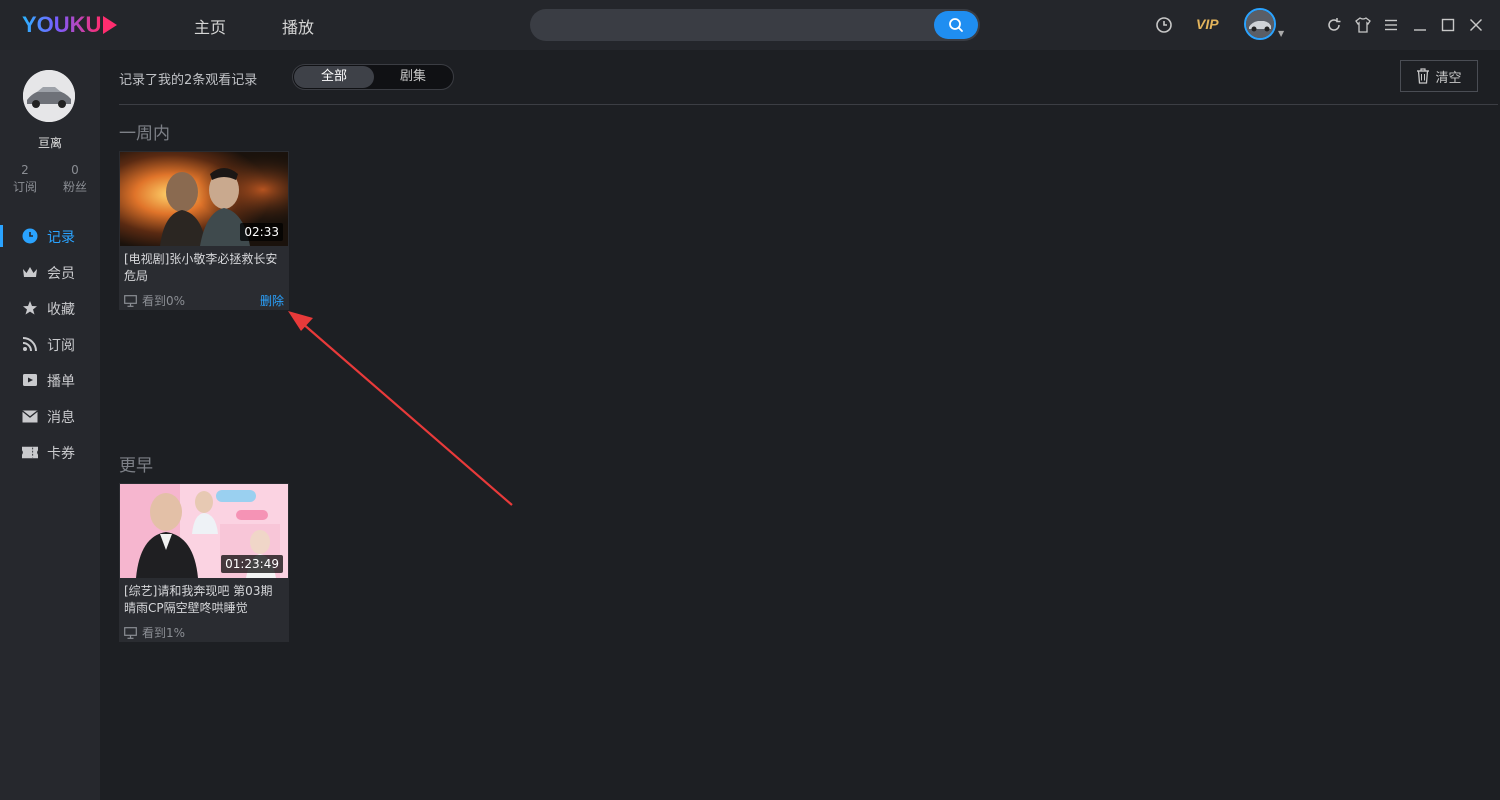 The height and width of the screenshot is (800, 1500). What do you see at coordinates (1391, 25) in the screenshot?
I see `menu-icon` at bounding box center [1391, 25].